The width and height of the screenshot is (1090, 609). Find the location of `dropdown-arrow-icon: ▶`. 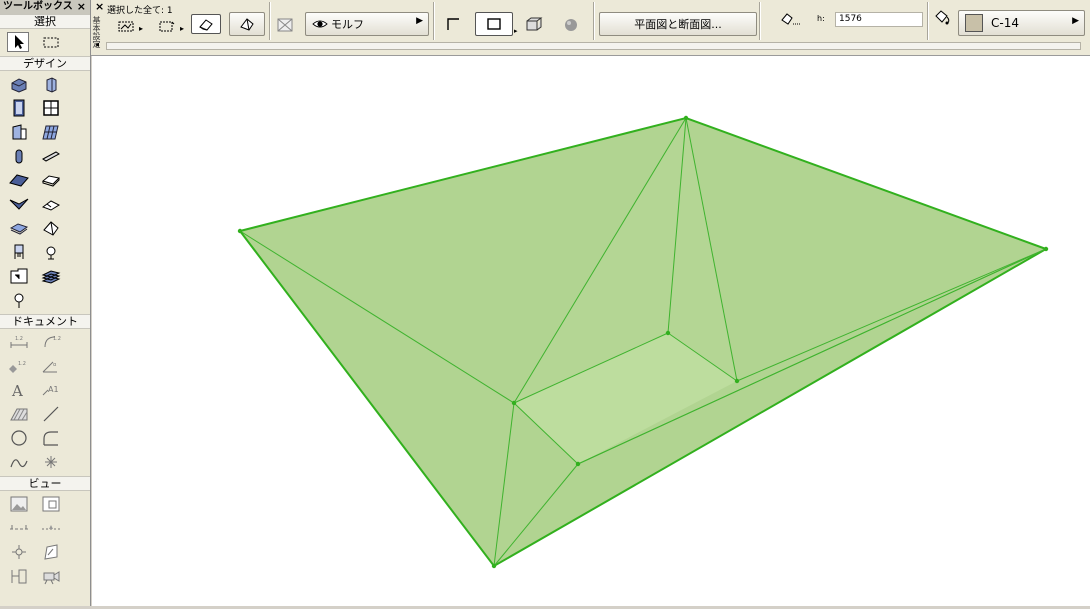

dropdown-arrow-icon: ▶ is located at coordinates (419, 21).